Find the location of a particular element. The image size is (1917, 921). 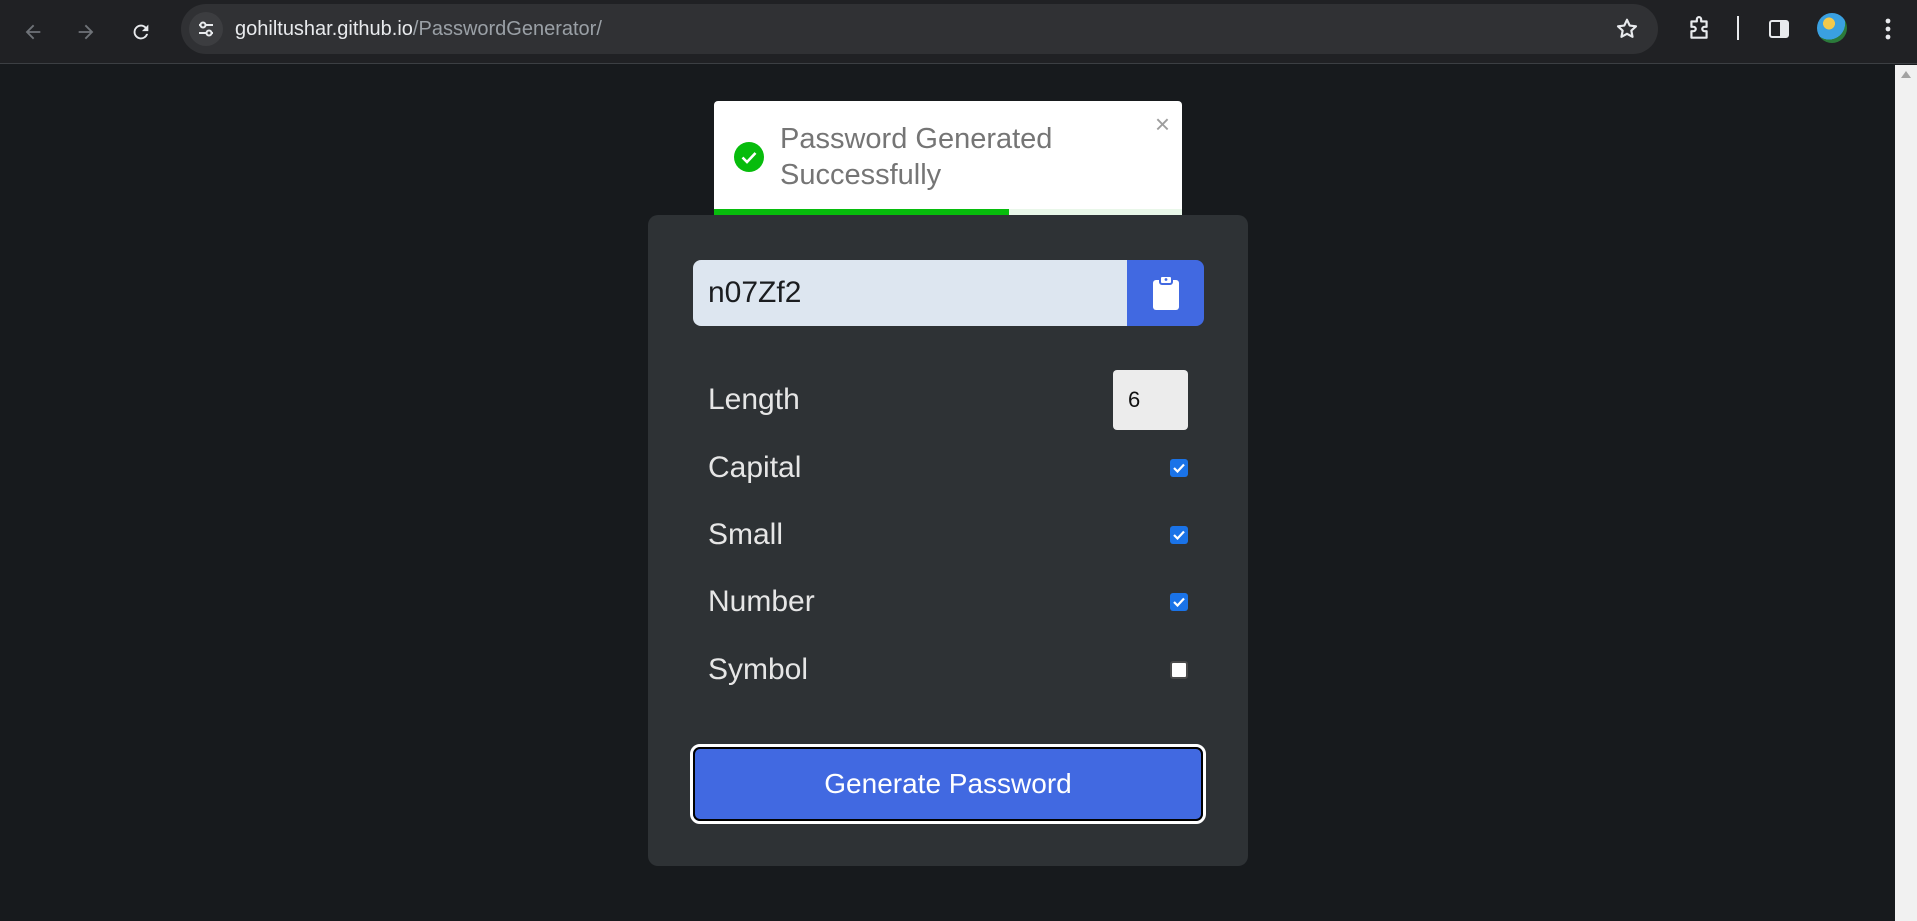

capital-option-row: Capital is located at coordinates (948, 468).